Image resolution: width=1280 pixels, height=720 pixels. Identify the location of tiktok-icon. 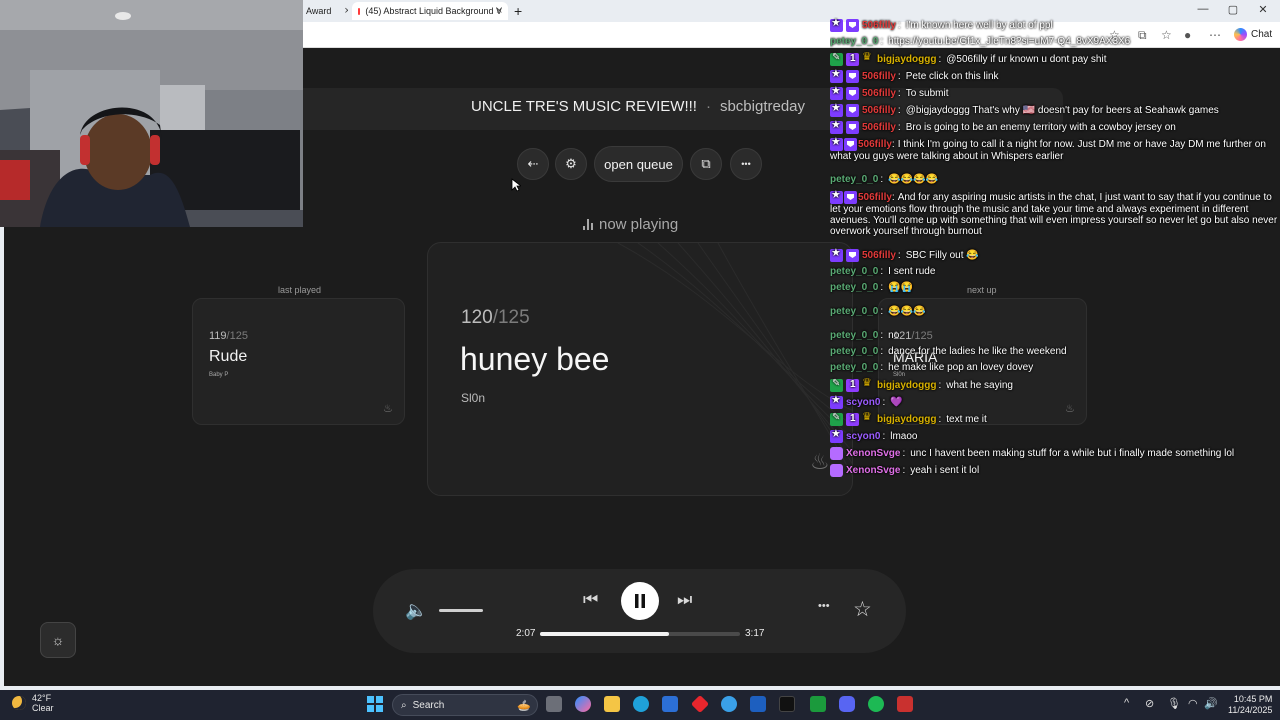
(787, 704).